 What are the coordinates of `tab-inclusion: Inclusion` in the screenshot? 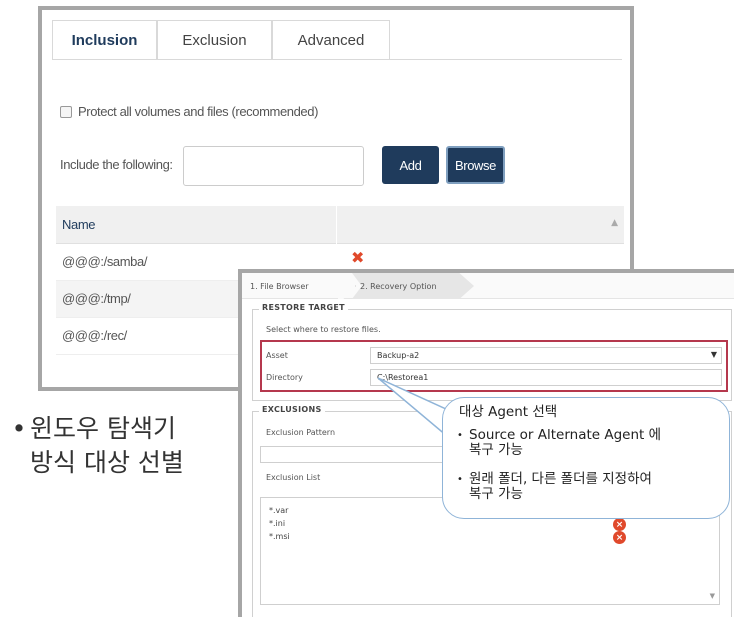 It's located at (104, 40).